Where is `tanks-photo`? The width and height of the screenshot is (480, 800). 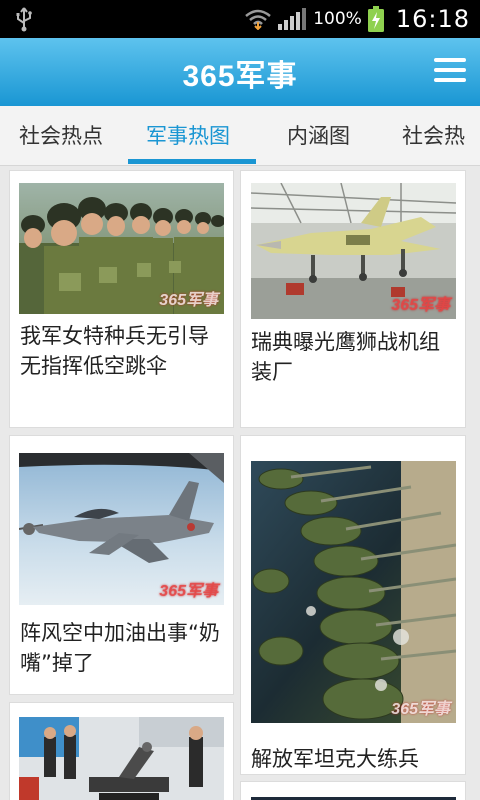
tanks-photo is located at coordinates (353, 592).